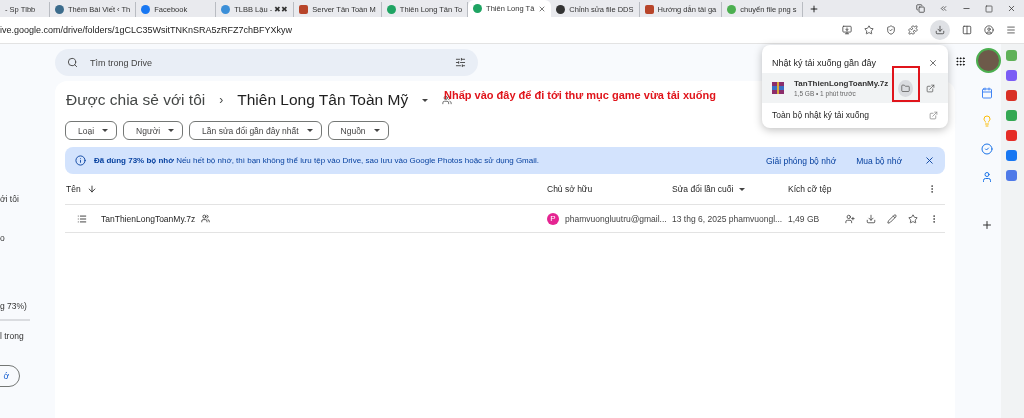 The image size is (1024, 418). What do you see at coordinates (847, 30) in the screenshot?
I see `install-icon` at bounding box center [847, 30].